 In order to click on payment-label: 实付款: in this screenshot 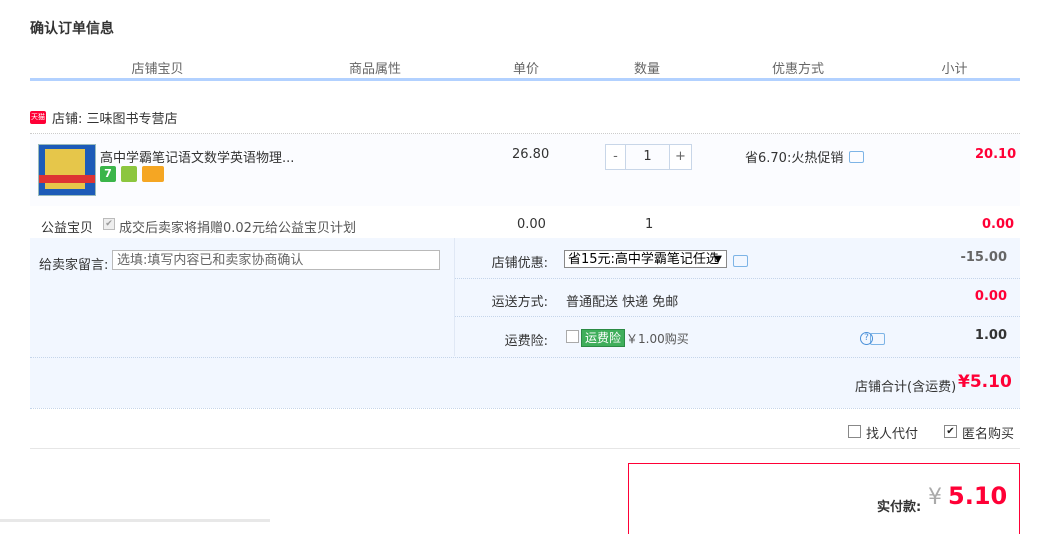, I will do `click(899, 507)`.